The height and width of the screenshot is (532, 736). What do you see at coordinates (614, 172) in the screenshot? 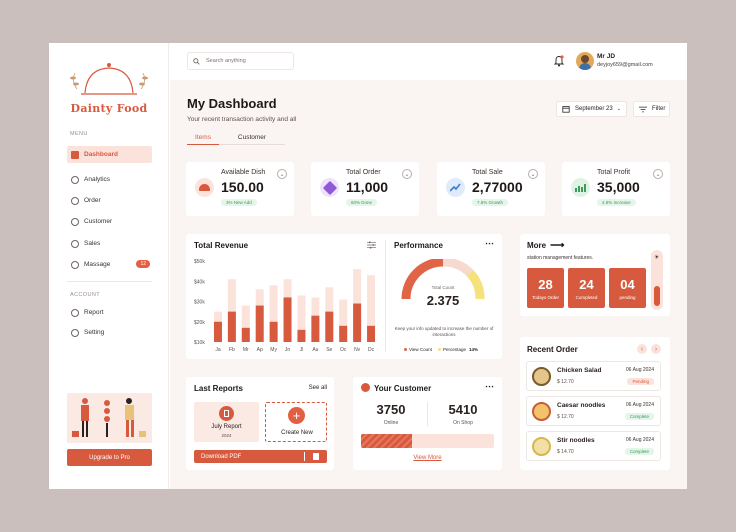
I see `stat-title: Total Profit` at bounding box center [614, 172].